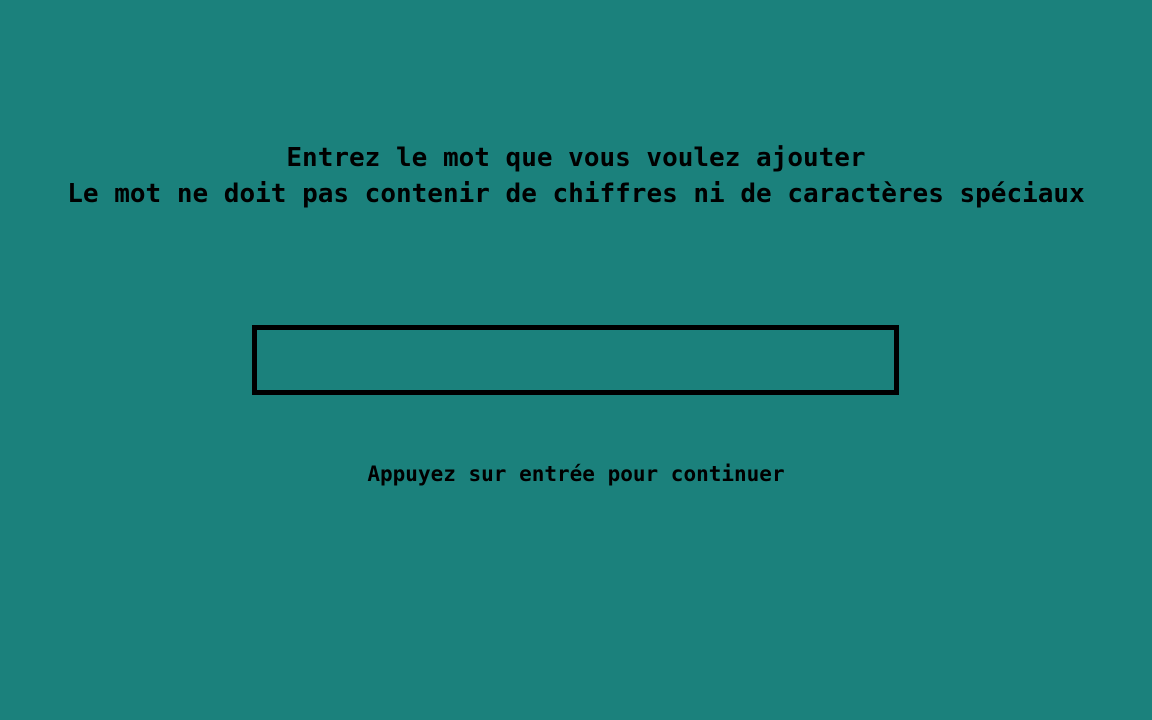 This screenshot has height=720, width=1152. Describe the element at coordinates (575, 360) in the screenshot. I see `word-input` at that location.